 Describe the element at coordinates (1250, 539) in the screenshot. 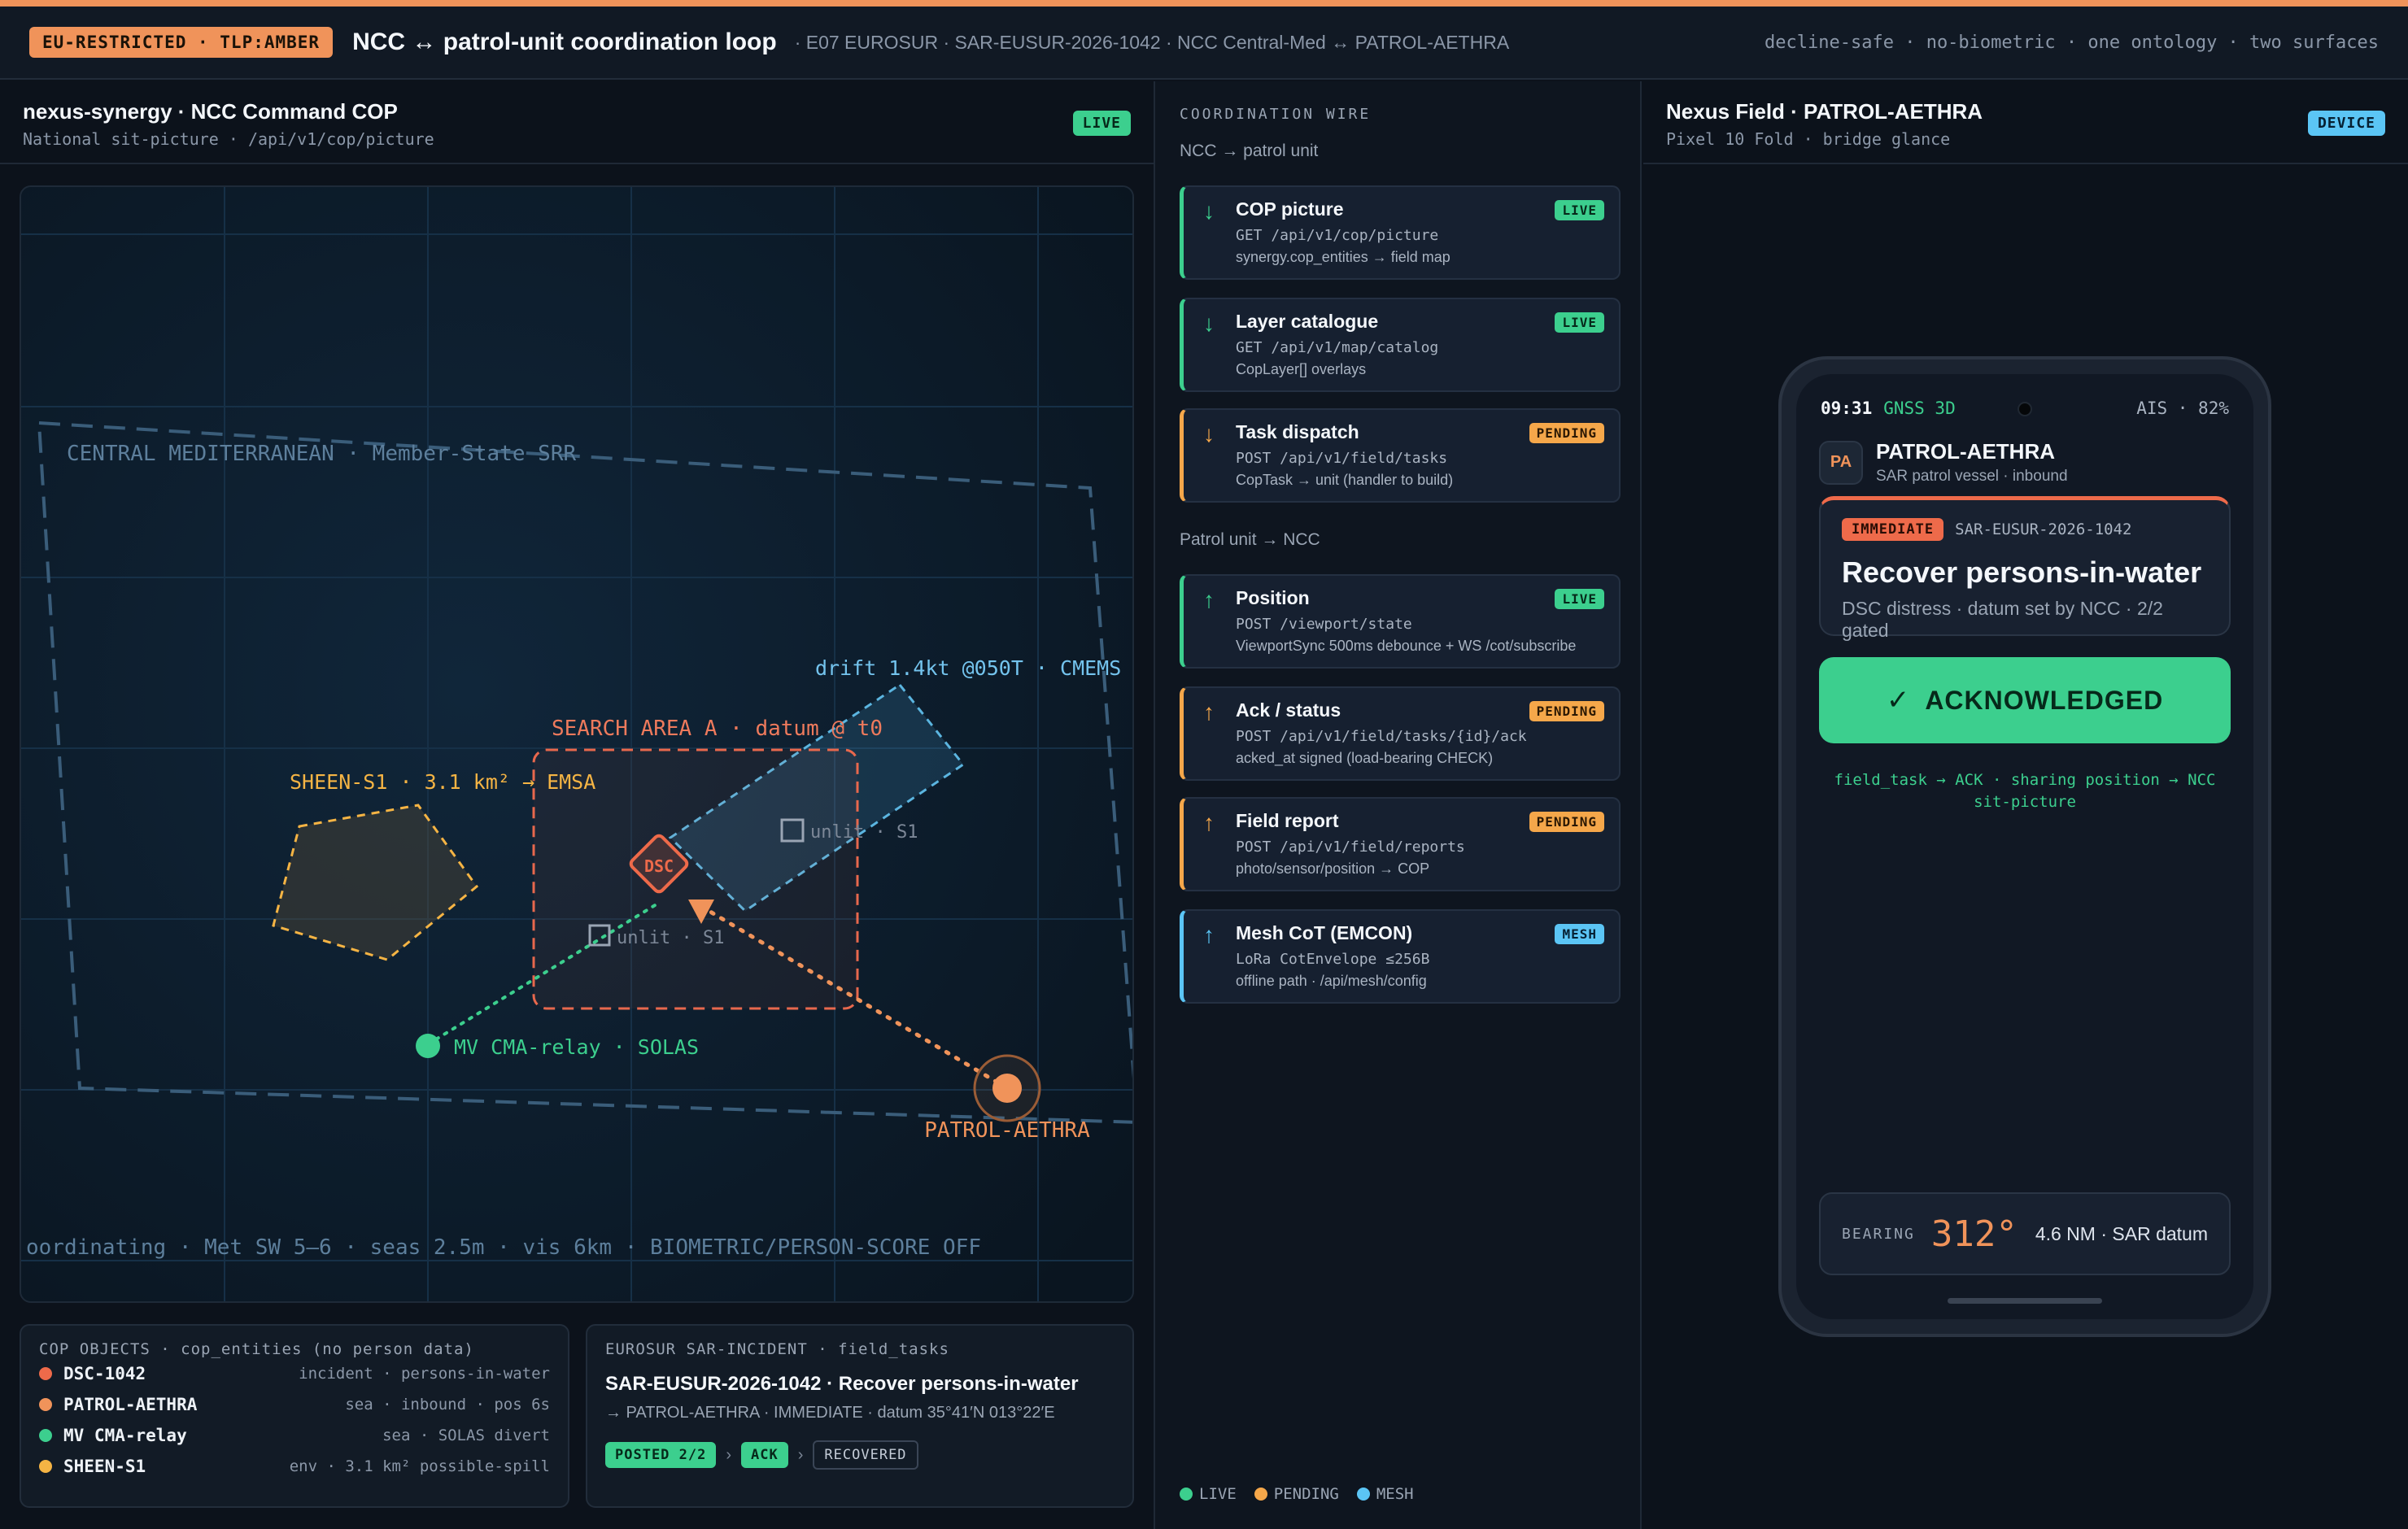

I see `wire-group-up: Patrol unit → NCC` at that location.